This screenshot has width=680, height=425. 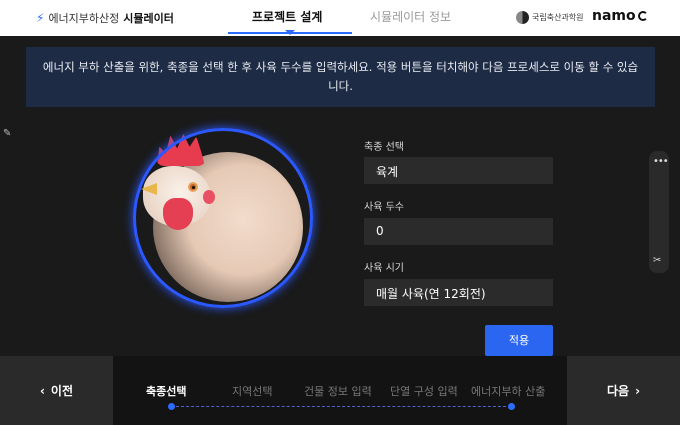 I want to click on namo-logo: namo, so click(x=620, y=16).